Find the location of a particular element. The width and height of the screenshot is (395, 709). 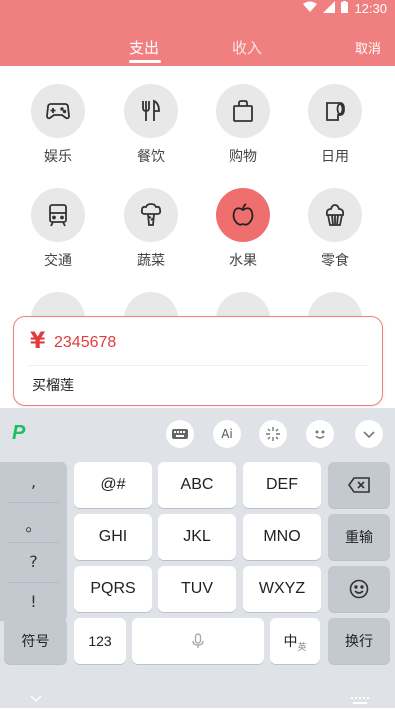

key-symbols-at: @# is located at coordinates (113, 485).